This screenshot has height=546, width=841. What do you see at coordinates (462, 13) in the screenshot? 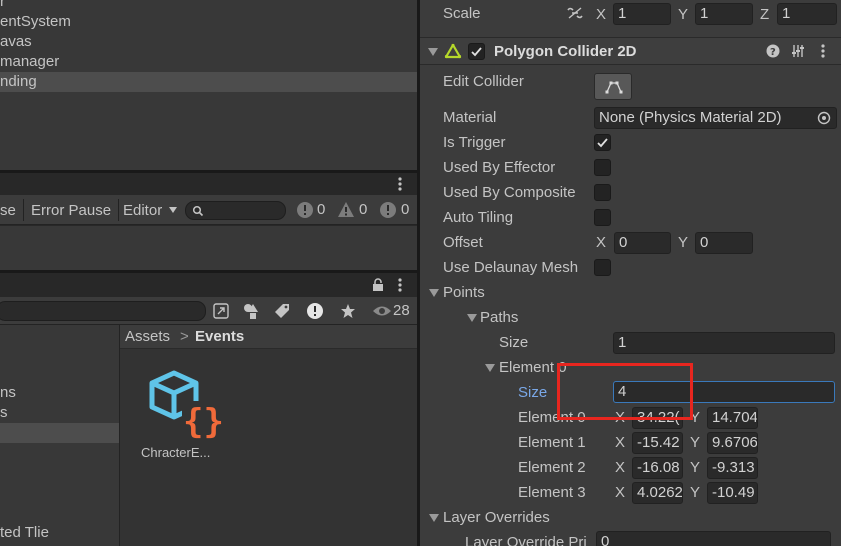
I see `scale-label: Scale` at bounding box center [462, 13].